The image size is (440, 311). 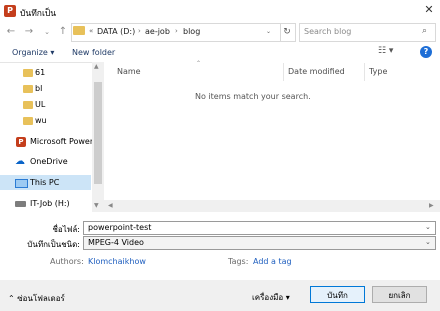 What do you see at coordinates (220, 11) in the screenshot?
I see `title-bar` at bounding box center [220, 11].